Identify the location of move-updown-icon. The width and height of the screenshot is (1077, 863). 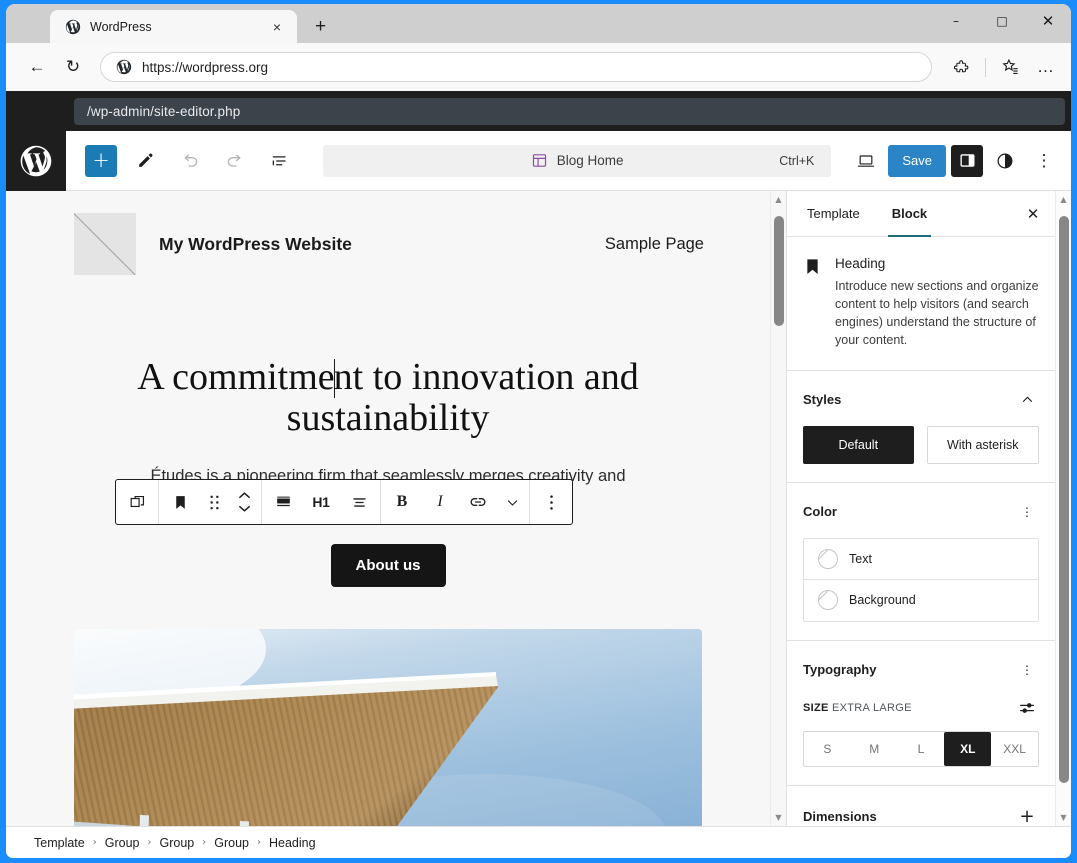
(244, 502).